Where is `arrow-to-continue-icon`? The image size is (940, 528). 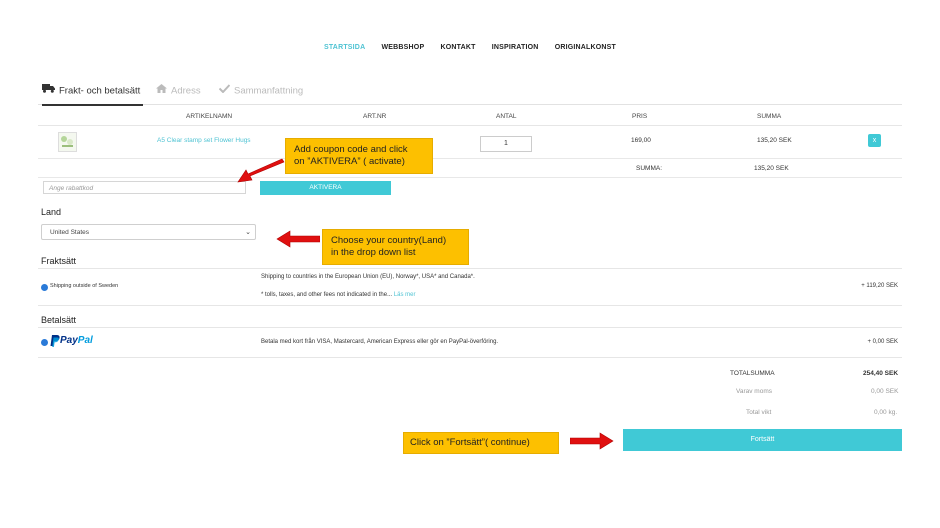
arrow-to-continue-icon is located at coordinates (592, 441).